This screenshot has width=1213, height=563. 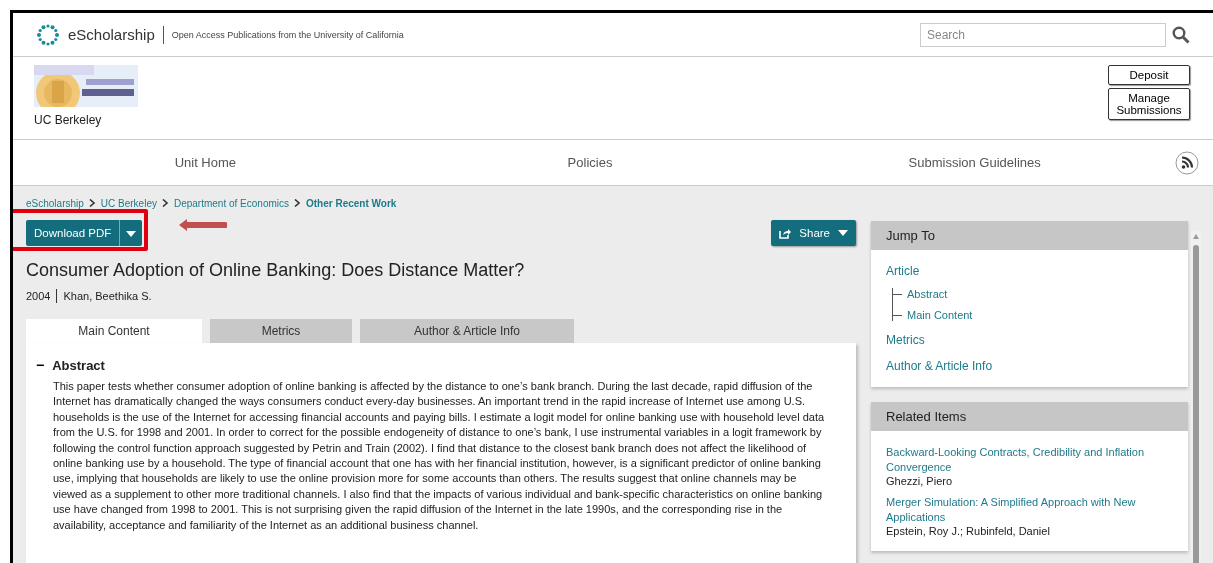 What do you see at coordinates (1029, 235) in the screenshot?
I see `card-header: Jump To` at bounding box center [1029, 235].